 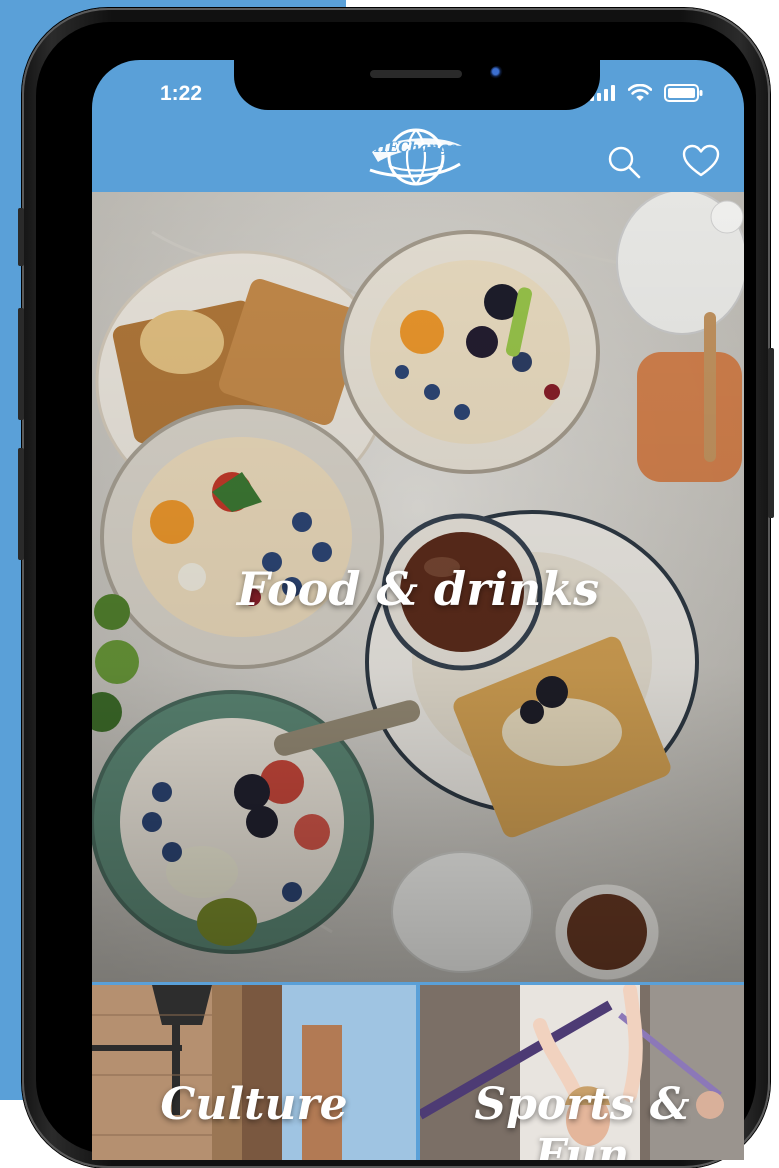 What do you see at coordinates (771, 433) in the screenshot?
I see `power-button` at bounding box center [771, 433].